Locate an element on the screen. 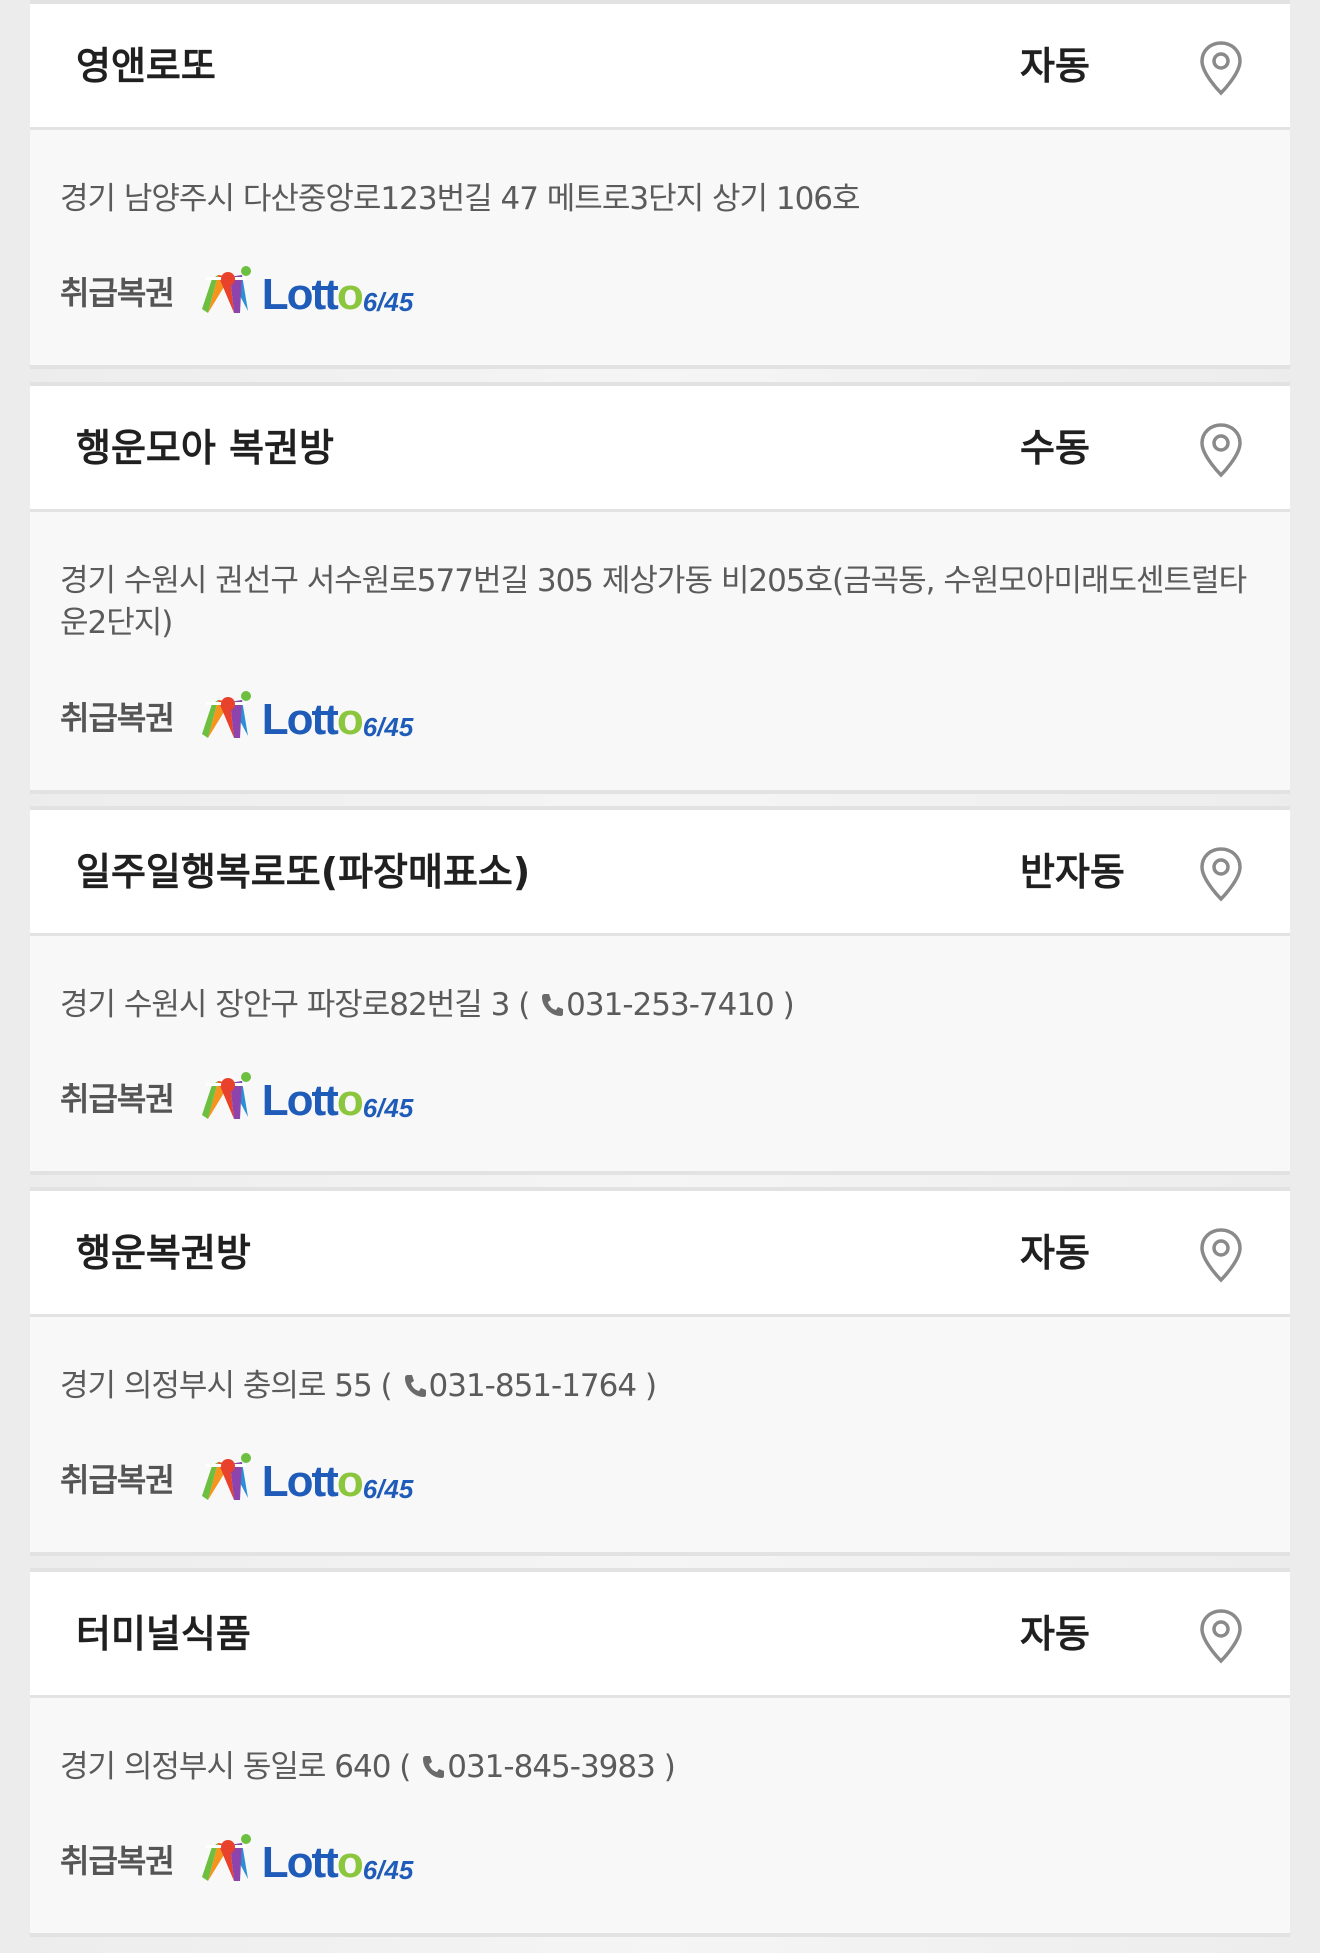  store-header: 행운모아 복권방 수동 is located at coordinates (660, 449).